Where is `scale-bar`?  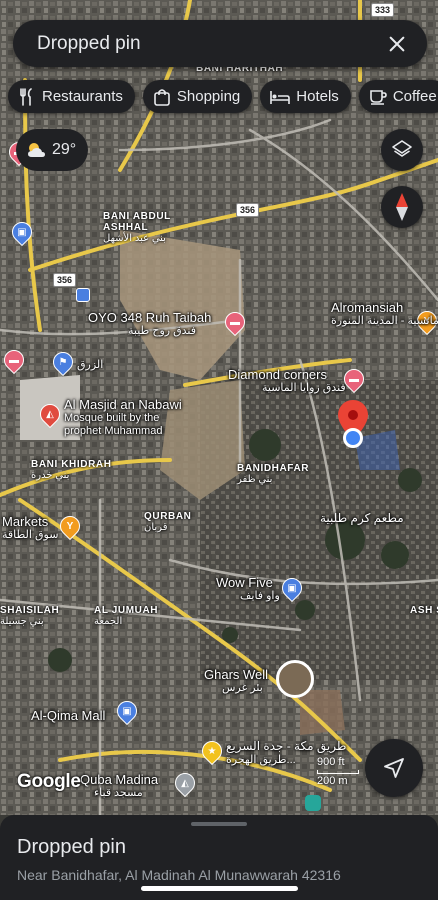 scale-bar is located at coordinates (338, 772).